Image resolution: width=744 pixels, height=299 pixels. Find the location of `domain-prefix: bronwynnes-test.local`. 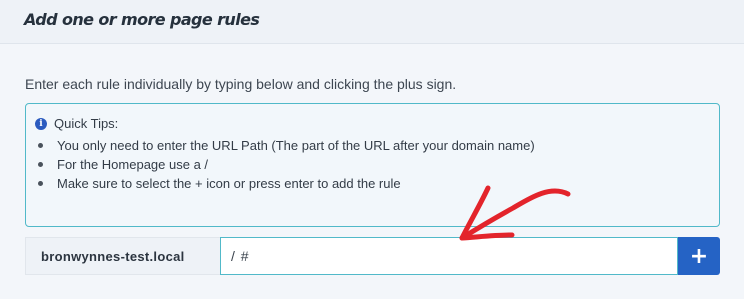

domain-prefix: bronwynnes-test.local is located at coordinates (122, 256).